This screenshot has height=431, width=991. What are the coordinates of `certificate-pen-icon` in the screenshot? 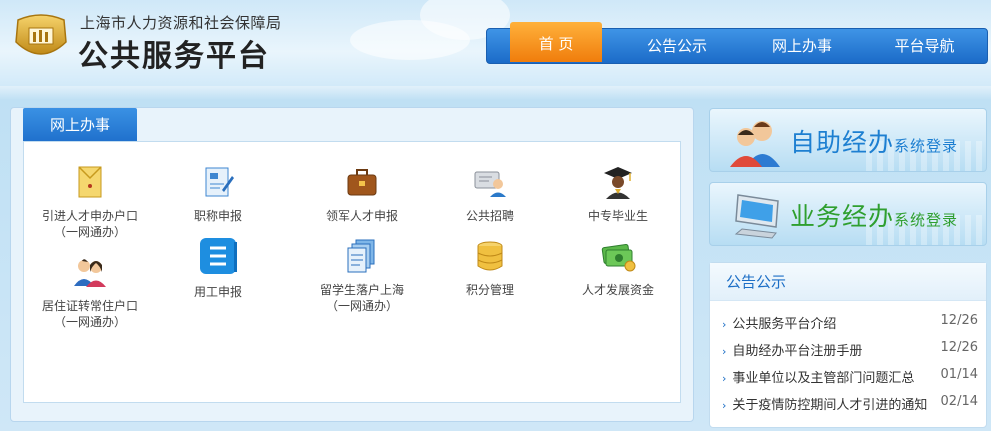 It's located at (218, 182).